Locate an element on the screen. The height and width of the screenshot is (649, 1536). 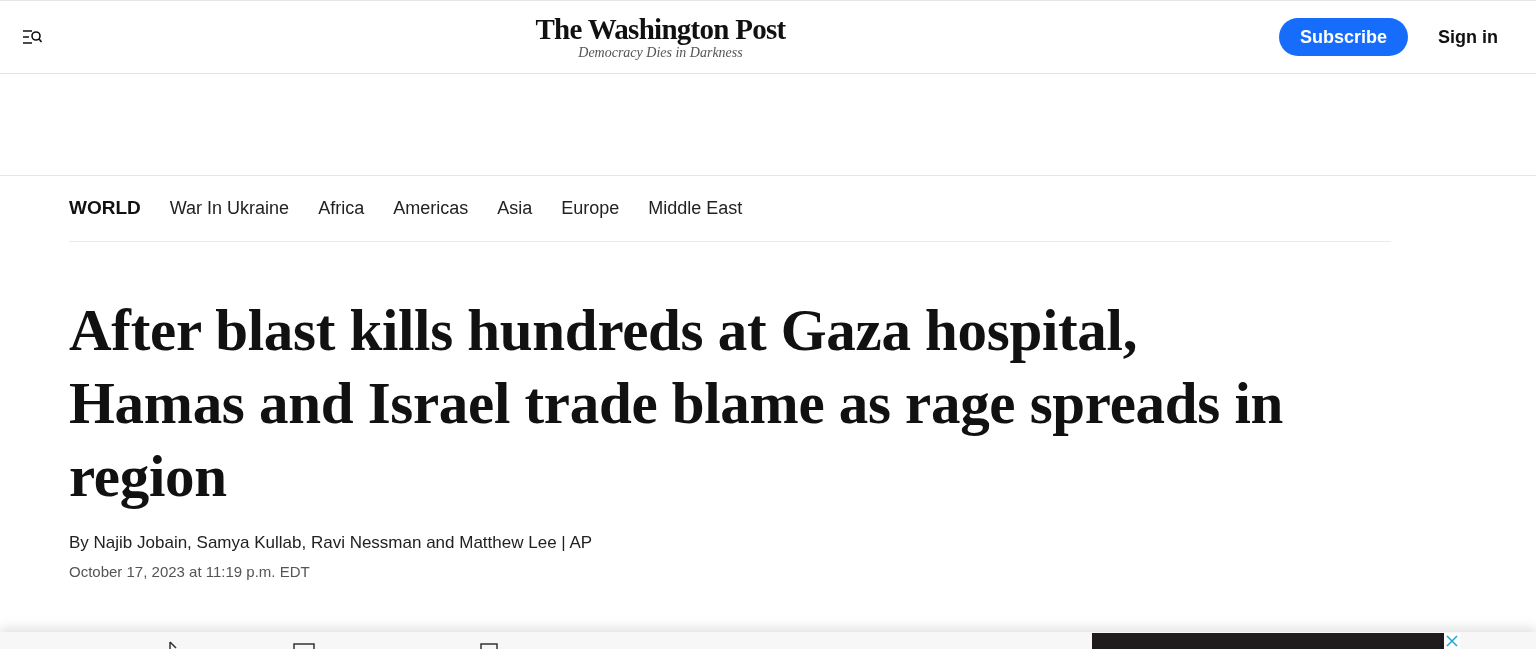
byline: By Najib Jobain, Samya Kullab, Ravi Nessman and Matthew Lee | AP is located at coordinates (331, 543).